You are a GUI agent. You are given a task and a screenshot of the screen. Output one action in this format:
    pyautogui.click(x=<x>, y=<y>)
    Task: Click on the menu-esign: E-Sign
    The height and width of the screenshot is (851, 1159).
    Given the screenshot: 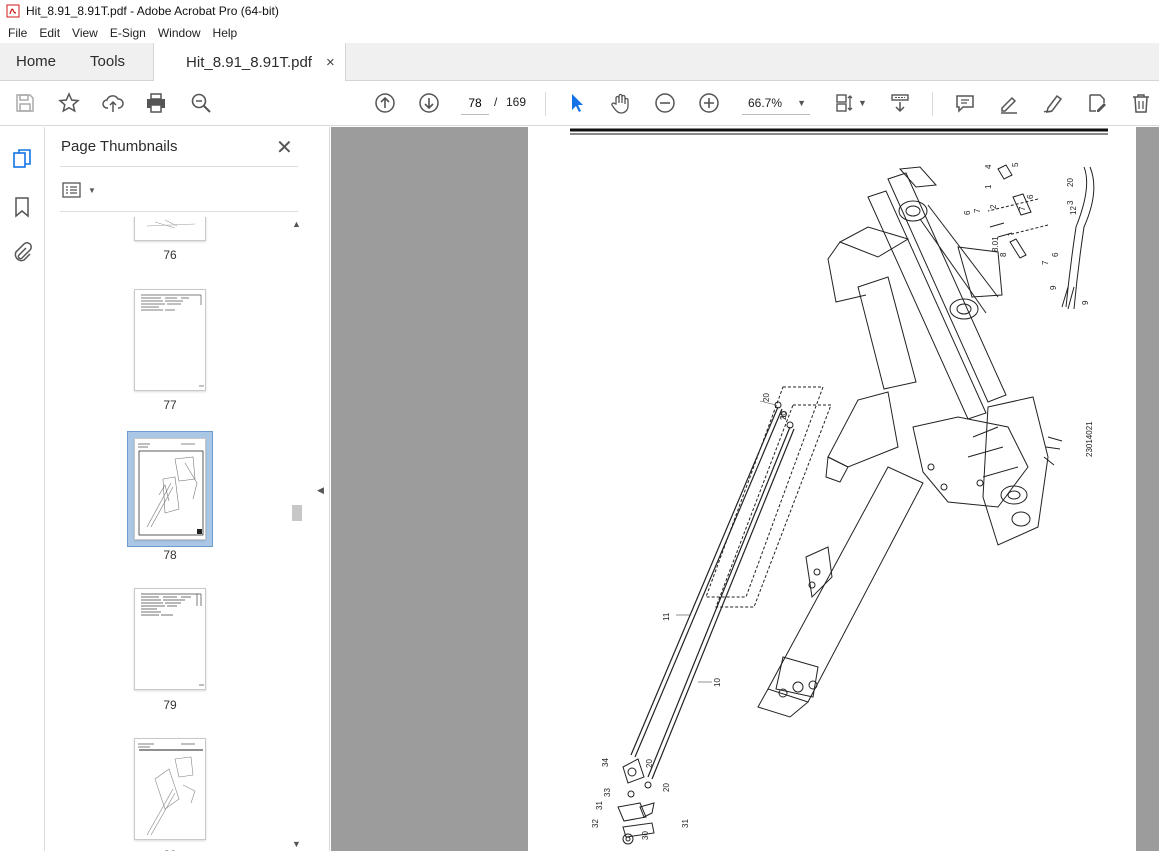 What is the action you would take?
    pyautogui.click(x=128, y=33)
    